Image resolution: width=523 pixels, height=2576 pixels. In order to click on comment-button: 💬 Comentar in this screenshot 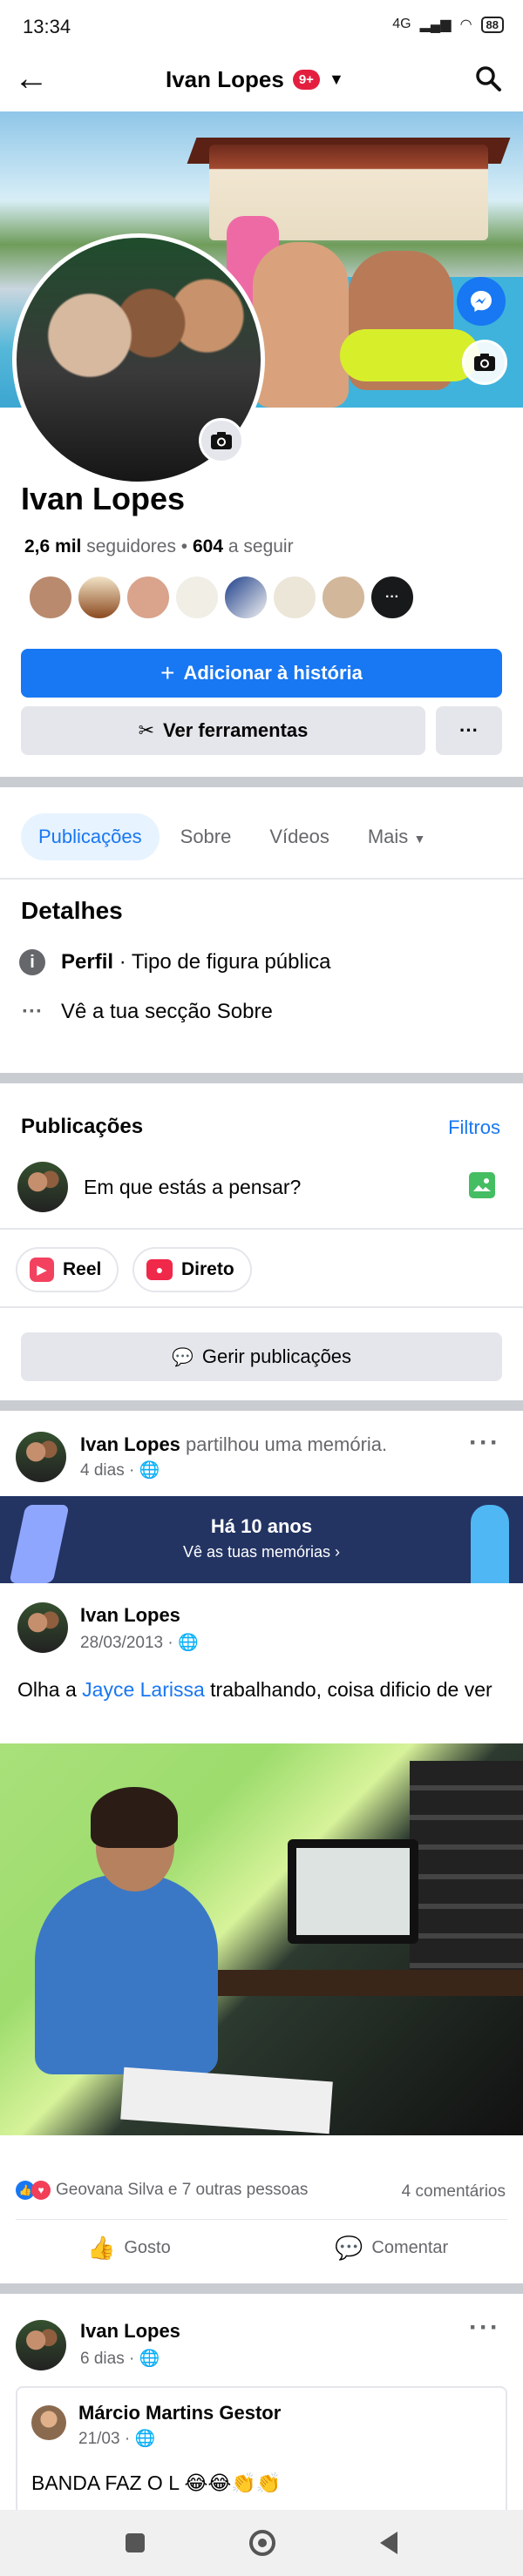, I will do `click(391, 2249)`.